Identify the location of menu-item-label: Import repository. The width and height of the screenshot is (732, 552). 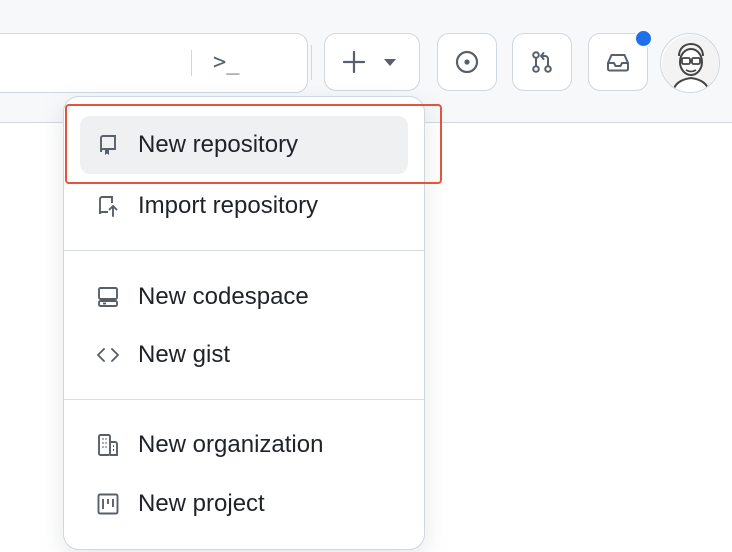
(228, 205).